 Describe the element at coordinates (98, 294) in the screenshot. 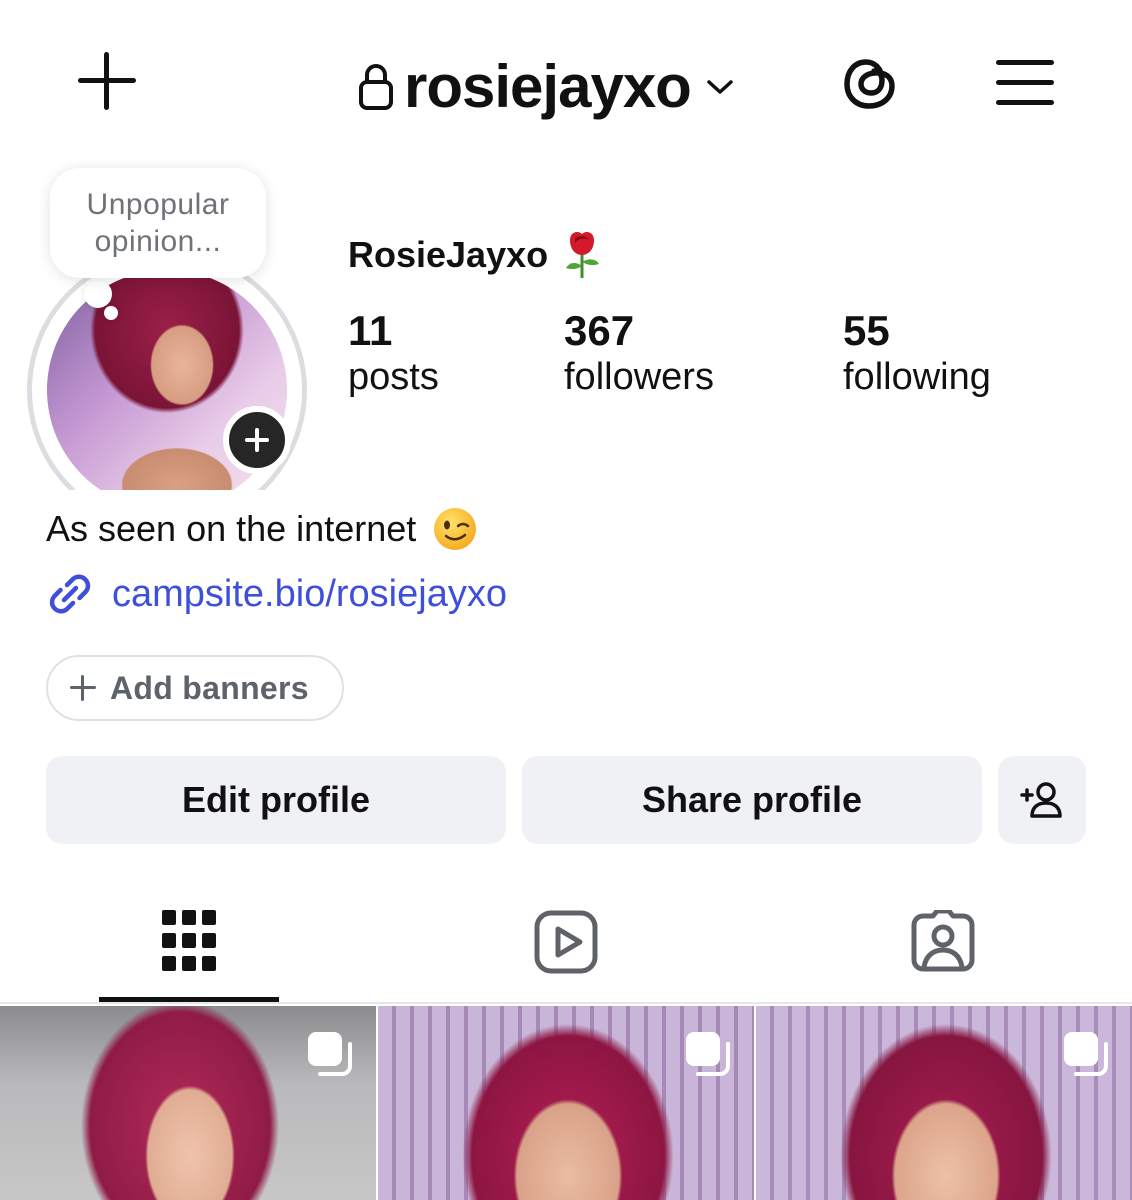

I see `note-bubble-tail` at that location.